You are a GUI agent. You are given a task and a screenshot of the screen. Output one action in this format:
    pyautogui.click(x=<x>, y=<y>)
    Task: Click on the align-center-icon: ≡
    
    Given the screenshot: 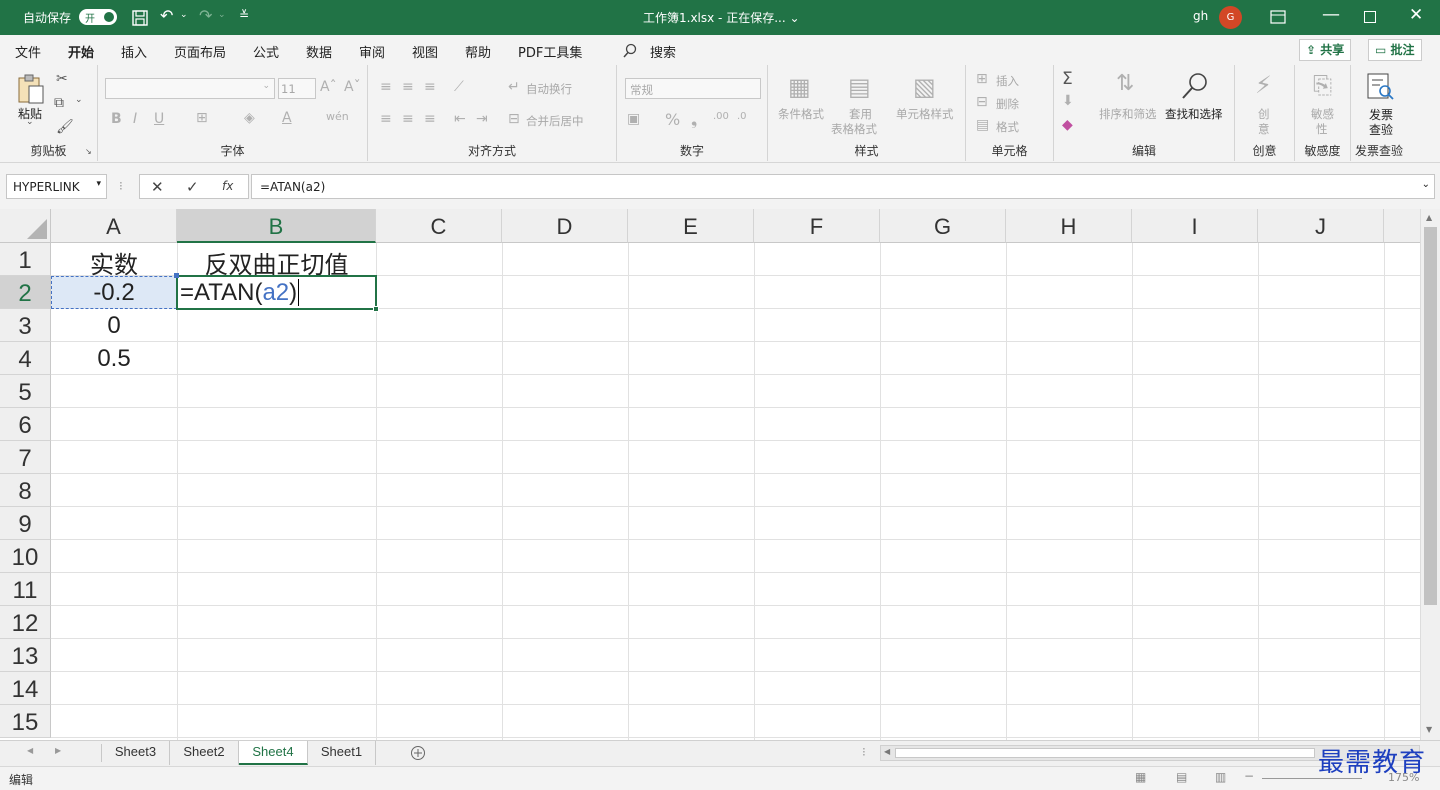 What is the action you would take?
    pyautogui.click(x=408, y=119)
    